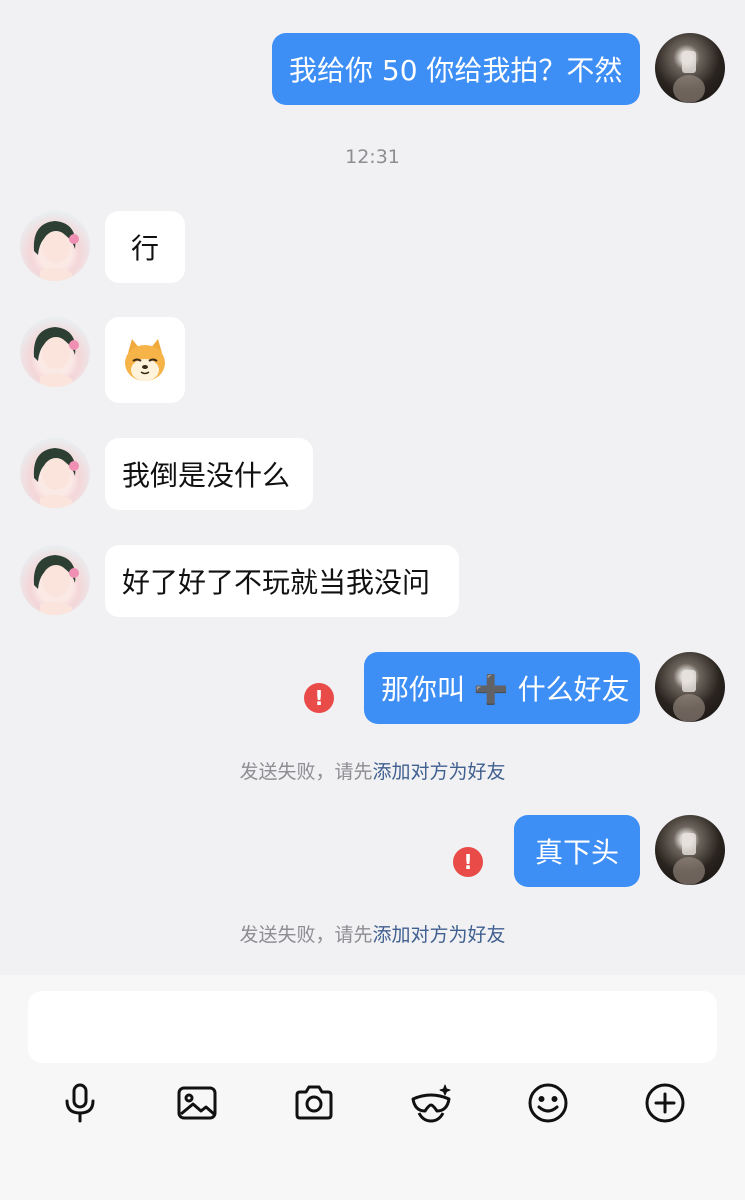 Image resolution: width=745 pixels, height=1200 pixels. I want to click on message-text: 好了好了不玩就当我没问, so click(276, 582).